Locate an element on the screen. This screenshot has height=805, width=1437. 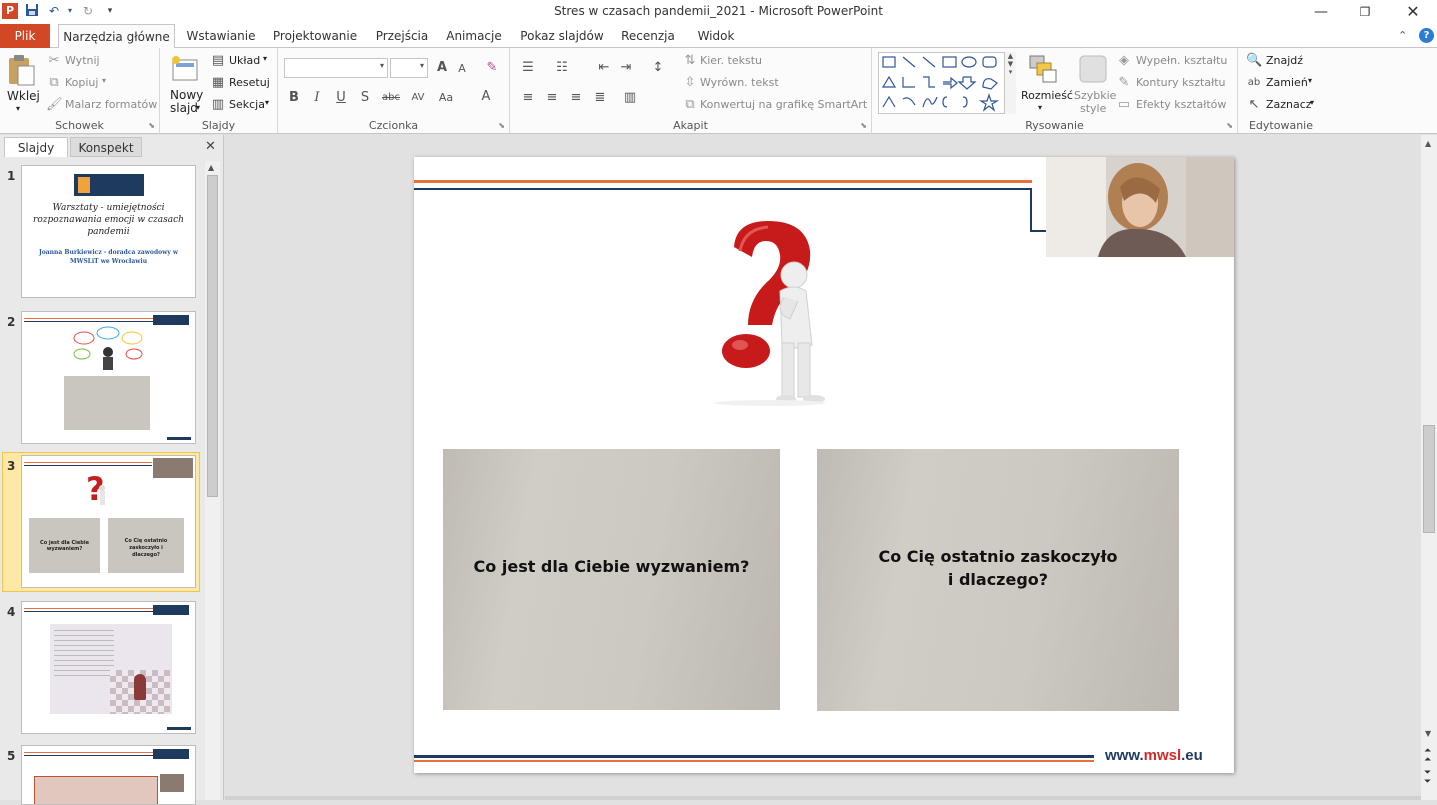
find-button: Znajdź is located at coordinates (1284, 60).